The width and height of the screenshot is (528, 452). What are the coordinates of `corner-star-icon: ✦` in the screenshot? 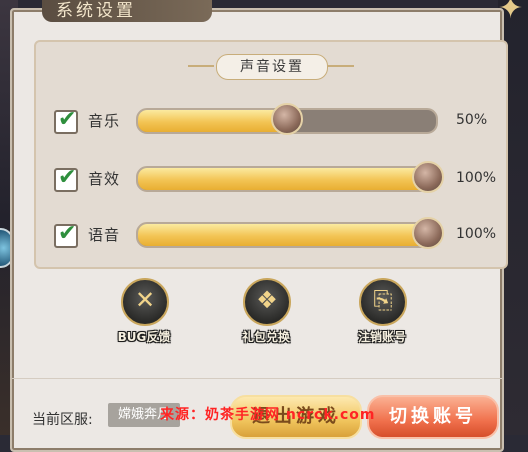 It's located at (511, 13).